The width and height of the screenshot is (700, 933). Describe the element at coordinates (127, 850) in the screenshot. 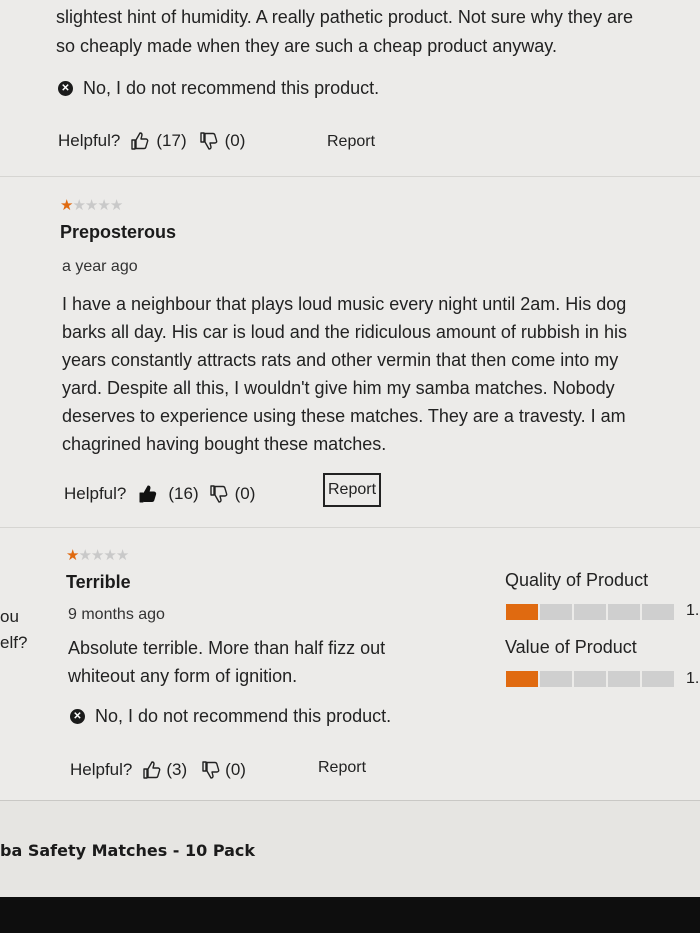

I see `product-banner-title: ba Safety Matches - 10 Pack` at that location.